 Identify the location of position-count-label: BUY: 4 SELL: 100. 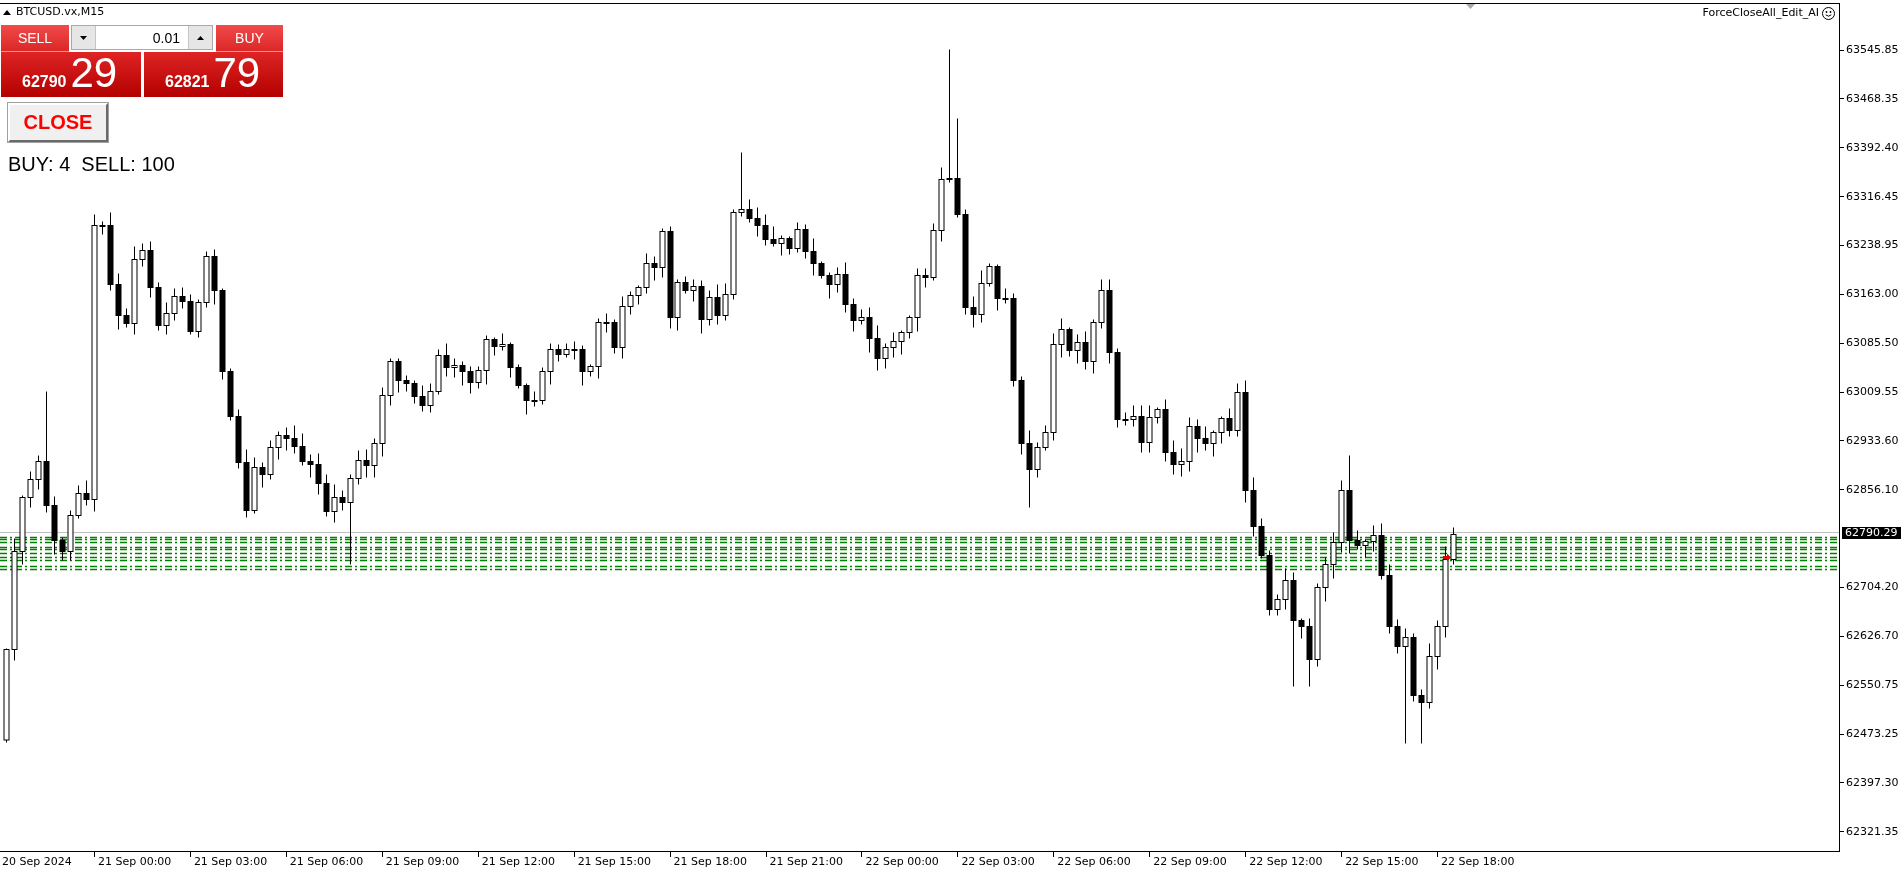
(91, 164).